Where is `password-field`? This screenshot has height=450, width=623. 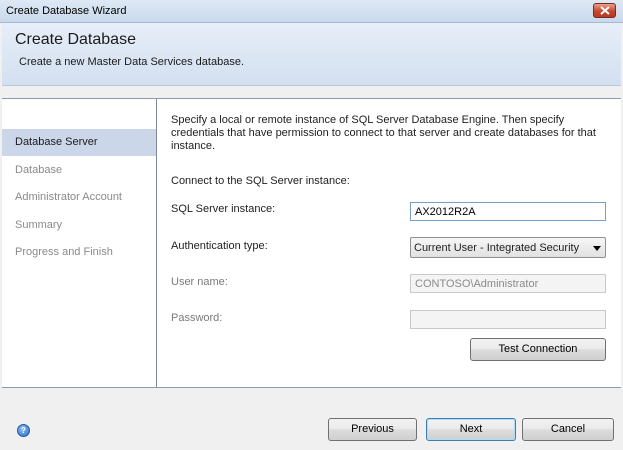
password-field is located at coordinates (508, 319).